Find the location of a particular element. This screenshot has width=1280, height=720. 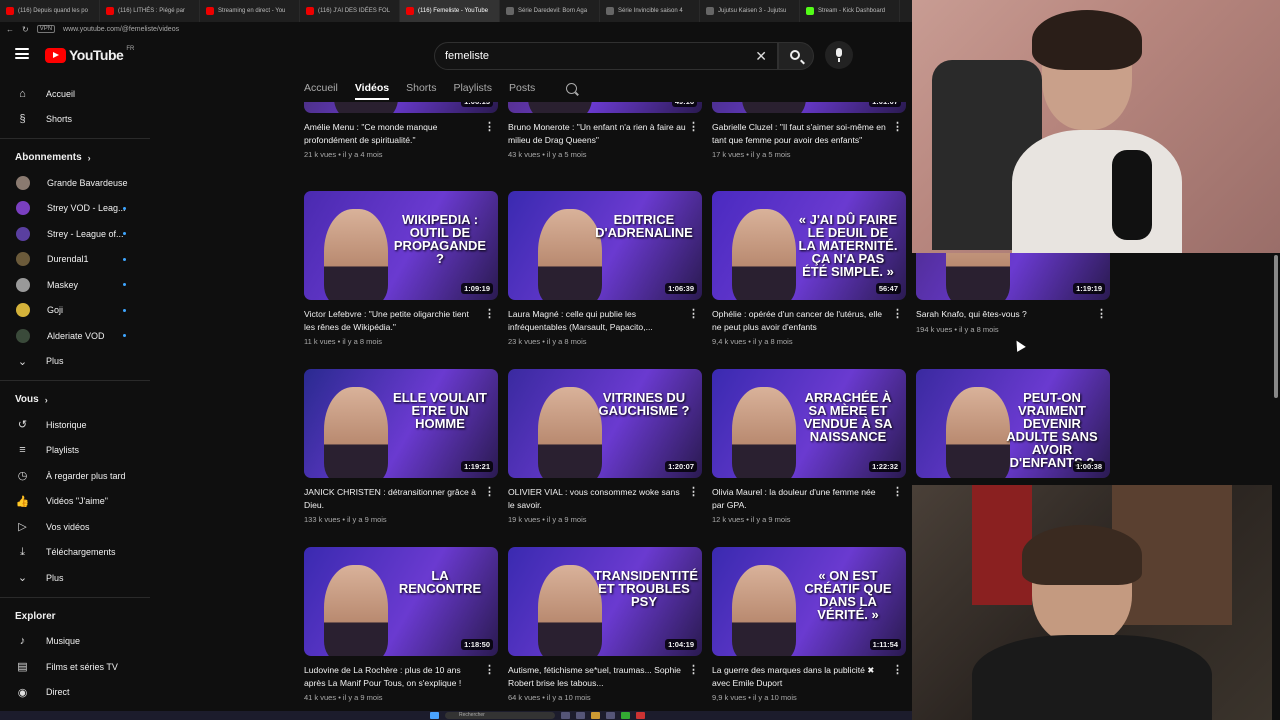

page-scrollbar is located at coordinates (1276, 486).